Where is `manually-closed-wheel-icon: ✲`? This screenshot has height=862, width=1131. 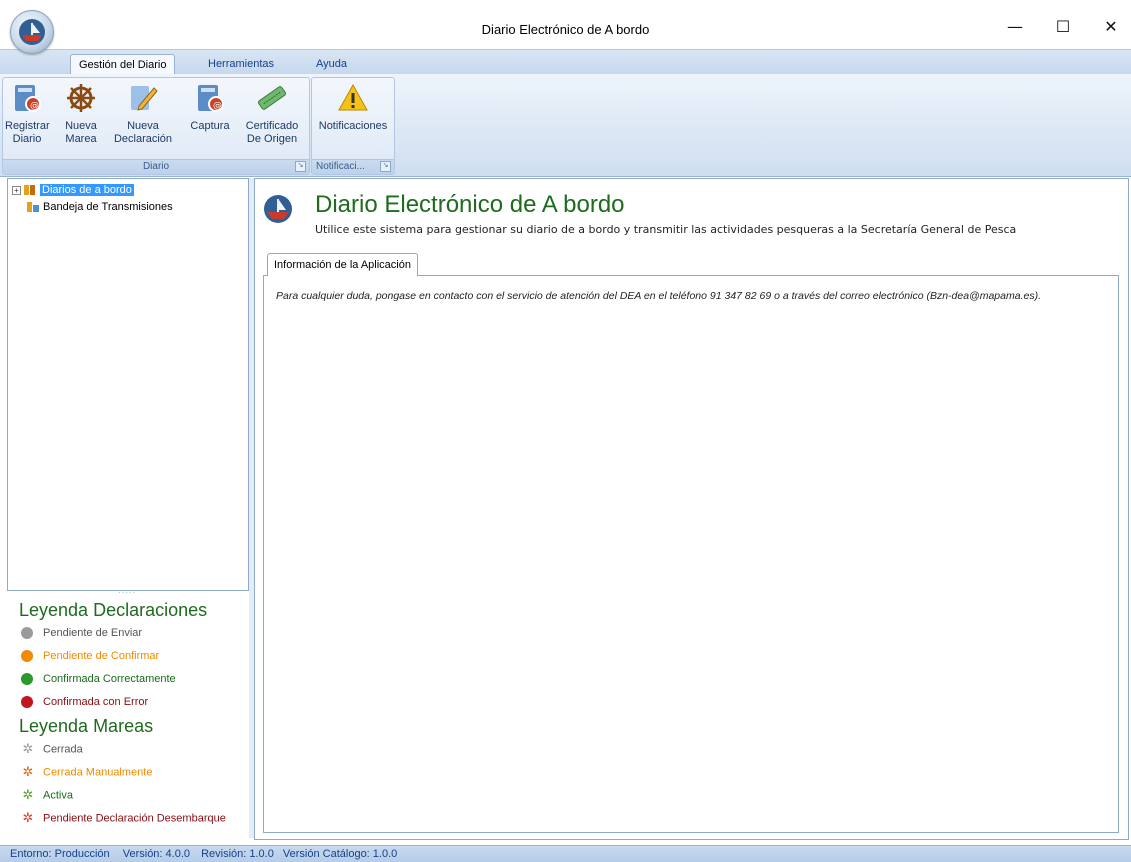 manually-closed-wheel-icon: ✲ is located at coordinates (28, 772).